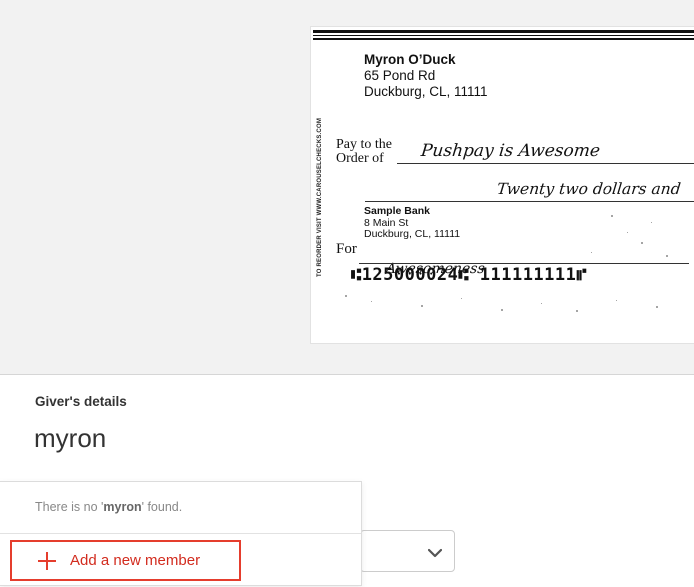 This screenshot has height=587, width=694. Describe the element at coordinates (589, 189) in the screenshot. I see `amount-words-handwriting: Twenty two dollars and` at that location.